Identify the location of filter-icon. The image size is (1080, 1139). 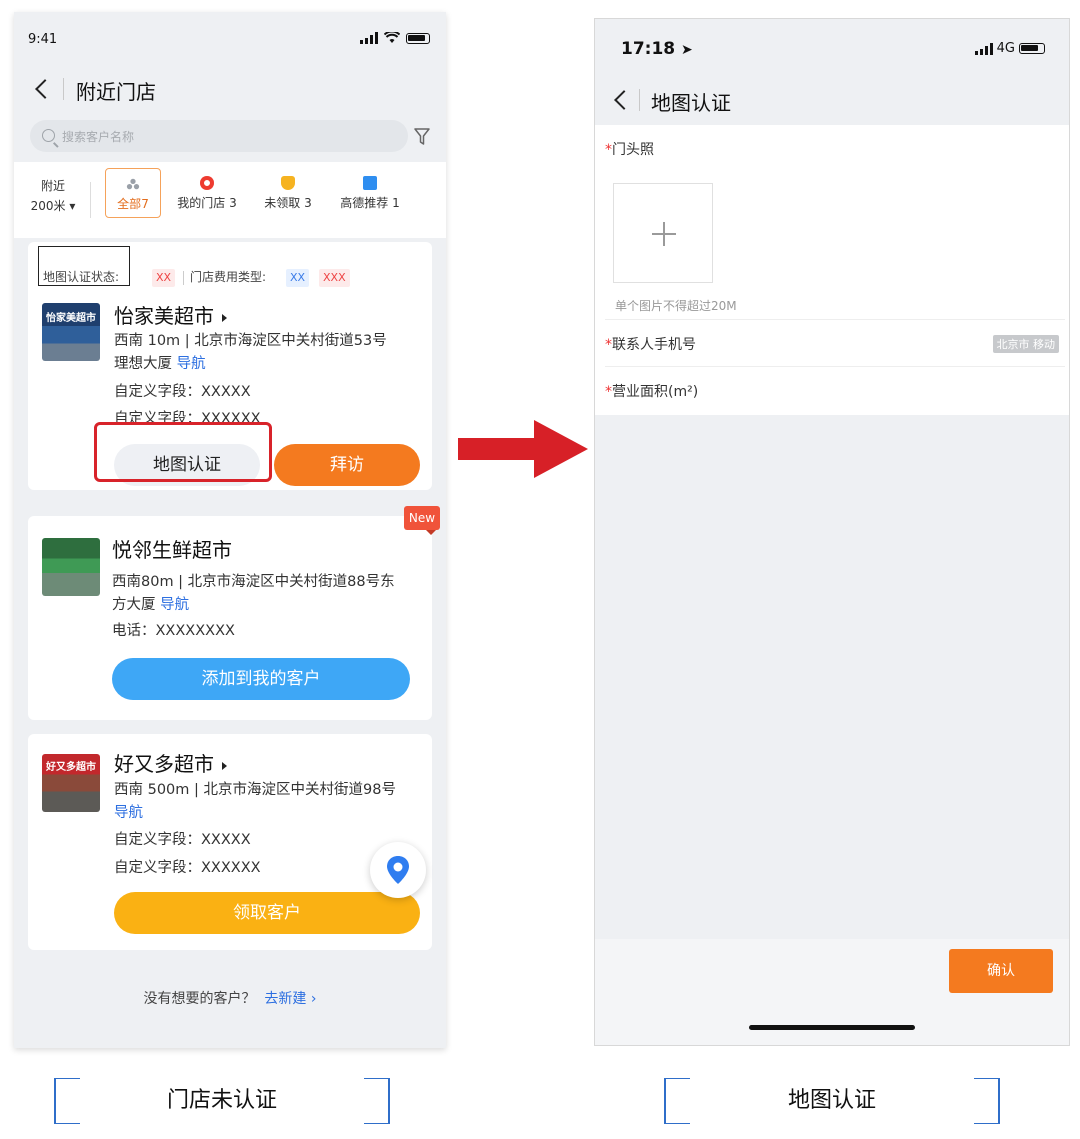
(422, 137).